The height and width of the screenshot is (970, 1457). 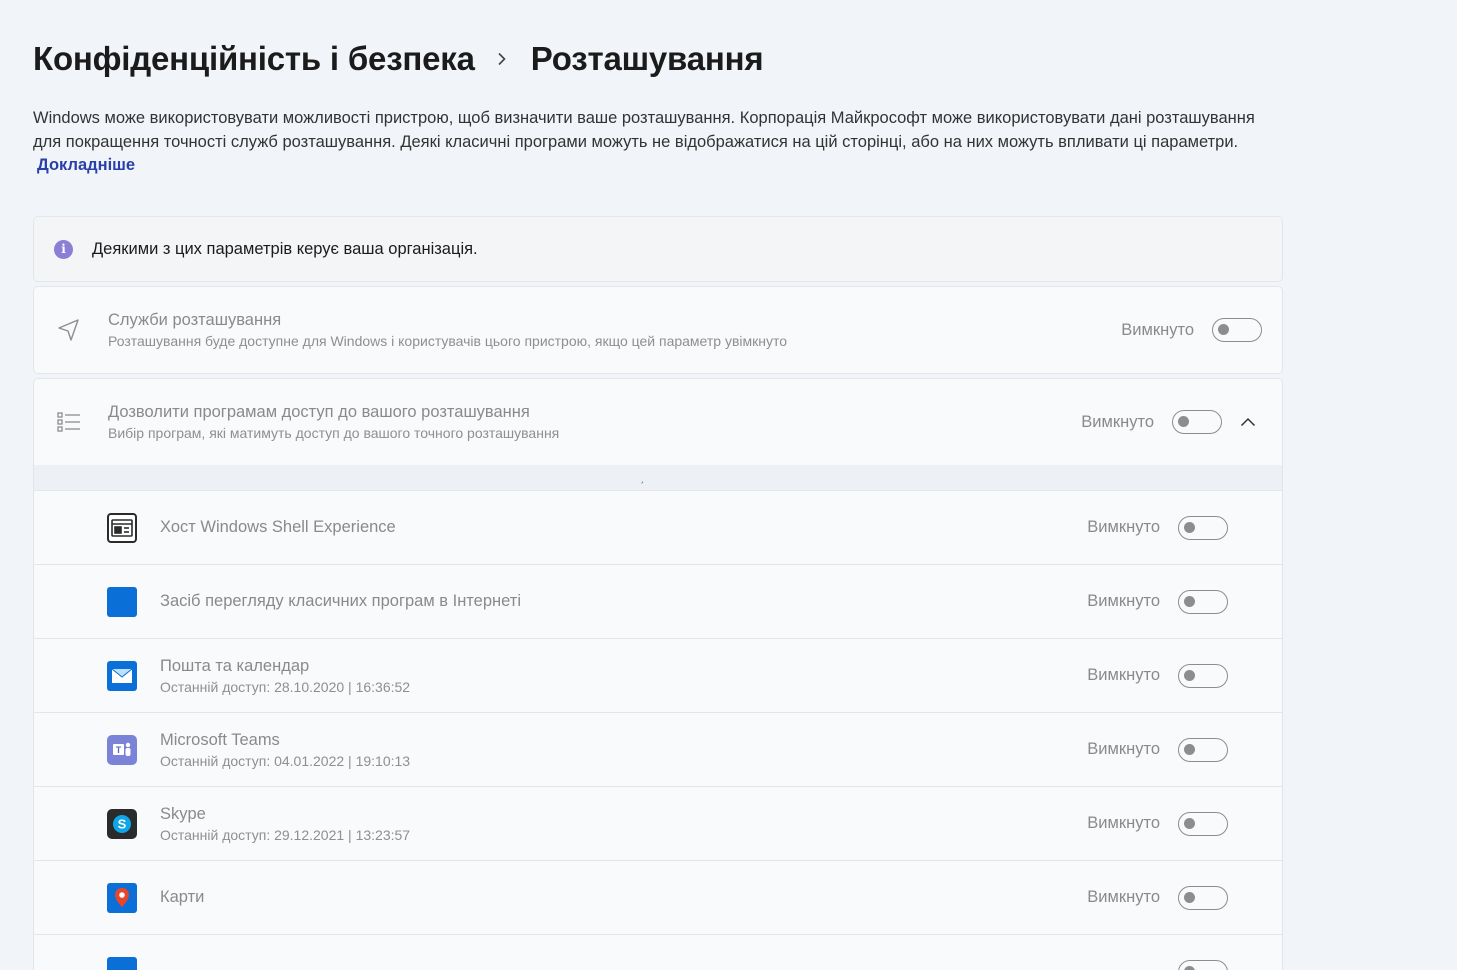 I want to click on skype-icon: S, so click(x=122, y=823).